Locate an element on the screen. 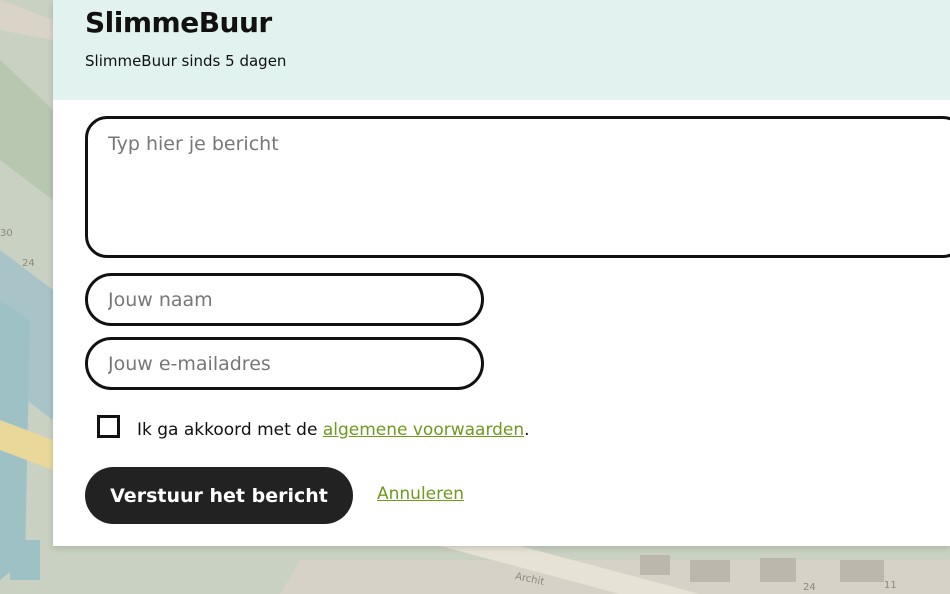 The image size is (950, 594). terms-link: algemene voorwaarden is located at coordinates (423, 430).